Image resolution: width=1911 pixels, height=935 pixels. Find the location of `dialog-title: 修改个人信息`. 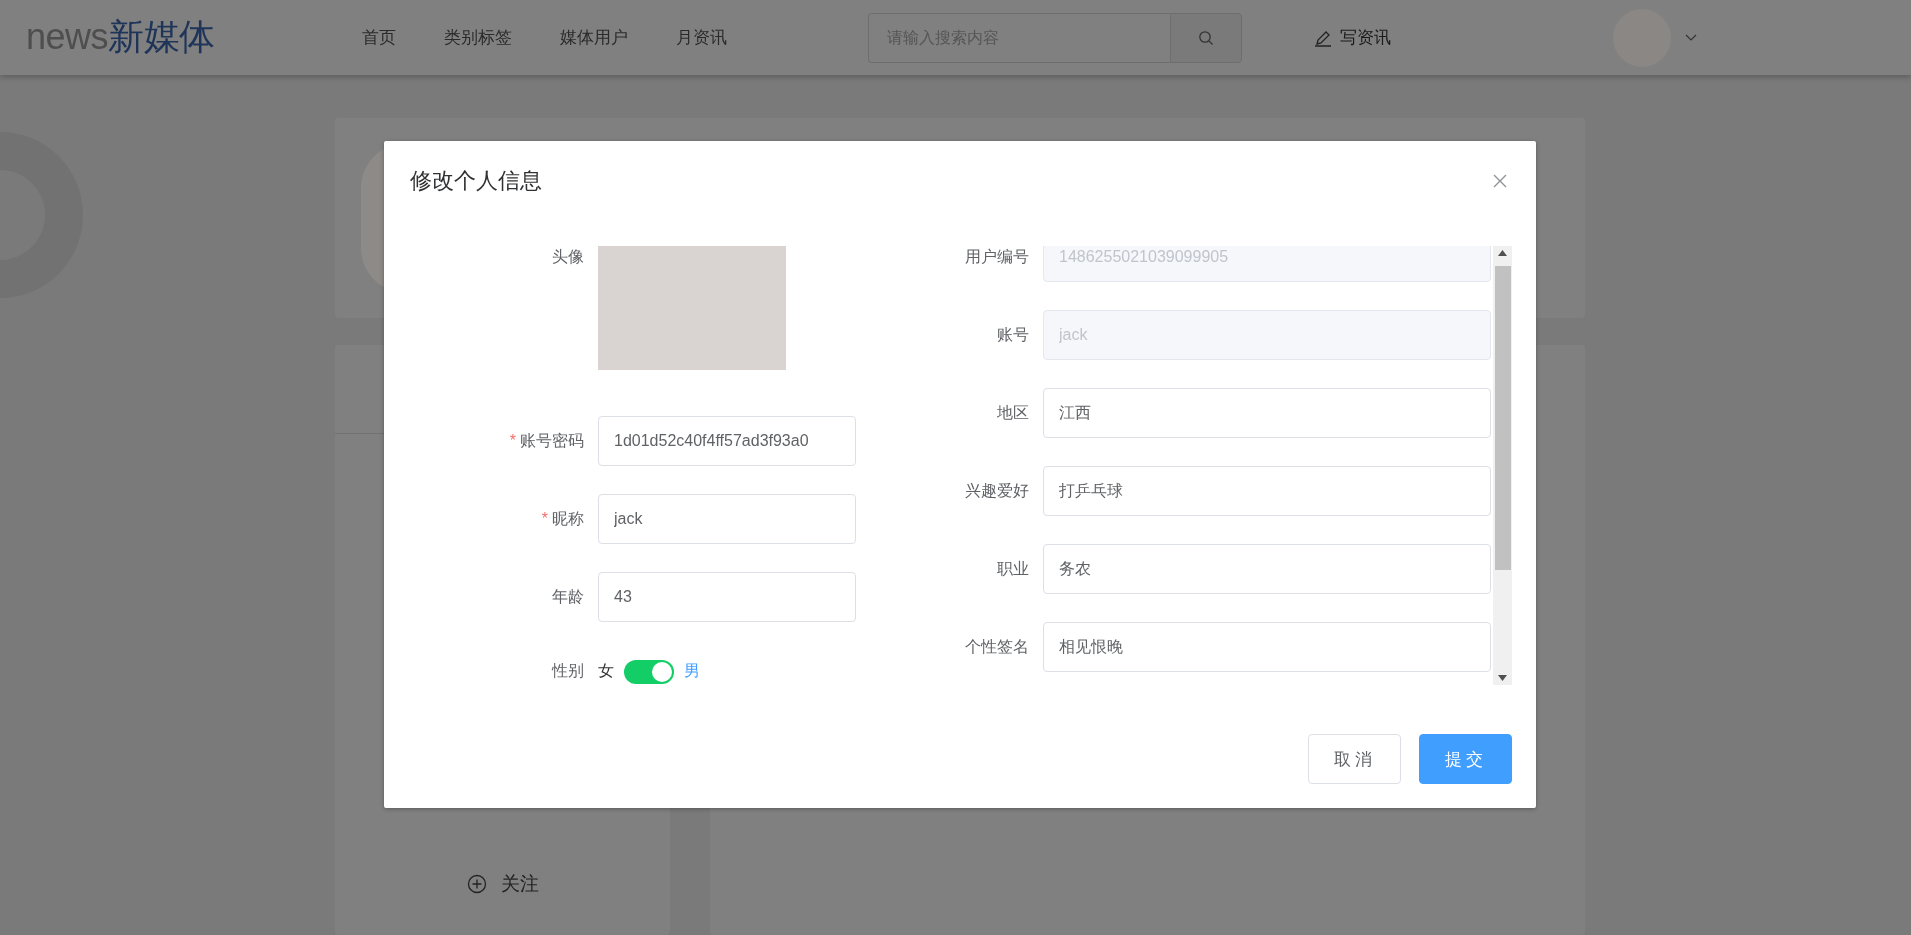

dialog-title: 修改个人信息 is located at coordinates (476, 181).